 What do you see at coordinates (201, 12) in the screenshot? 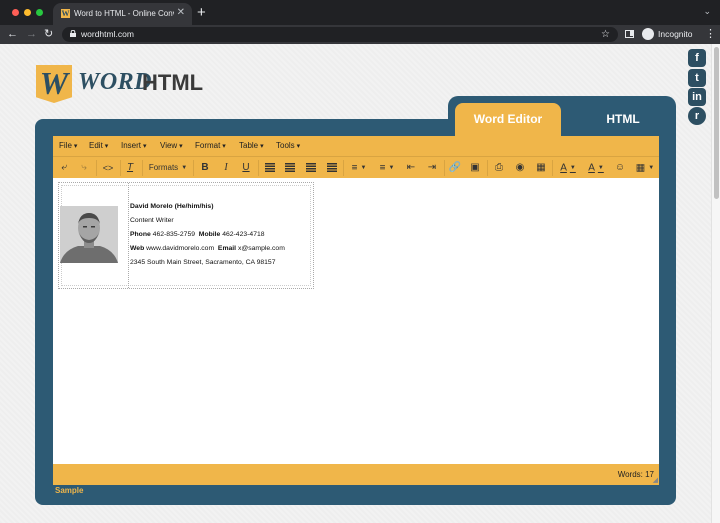
I see `new-tab-button: +` at bounding box center [201, 12].